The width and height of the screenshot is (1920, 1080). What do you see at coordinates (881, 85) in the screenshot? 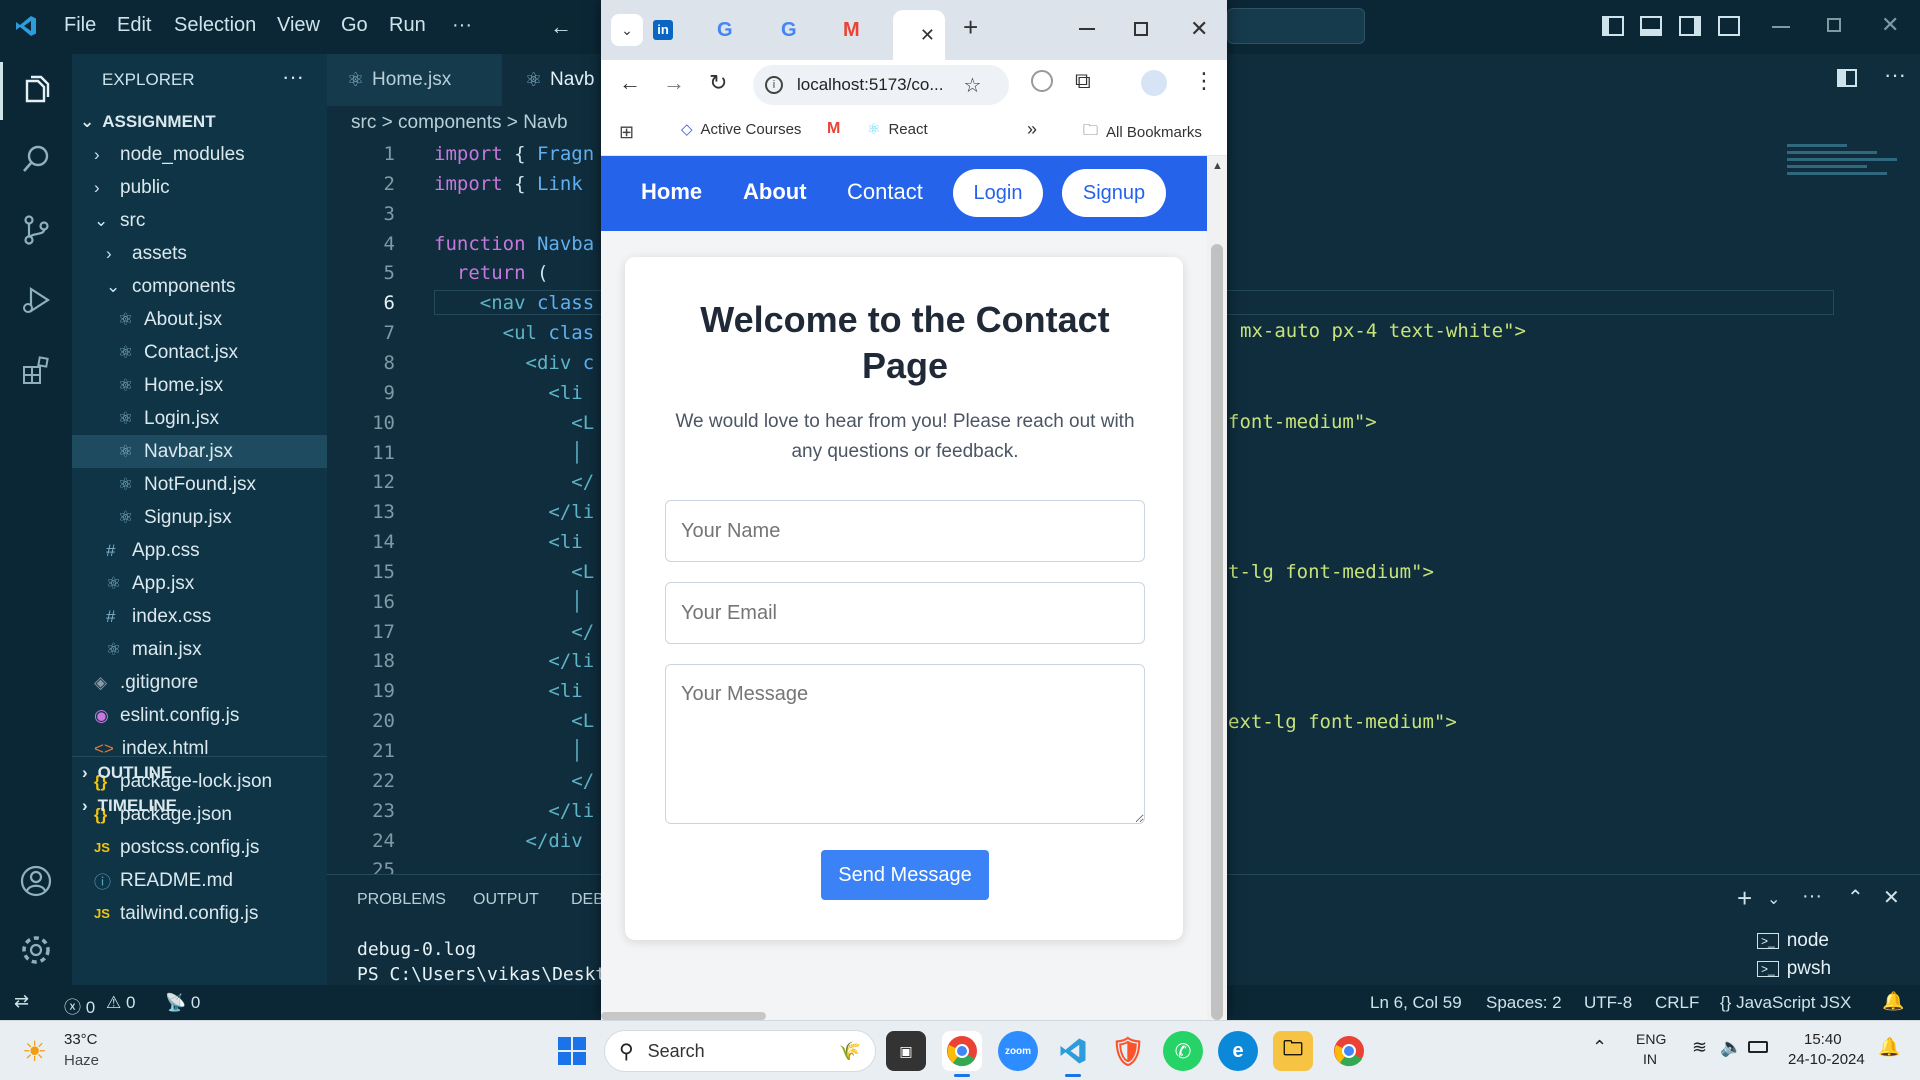
I see `address-bar: i localhost:5173/co... ☆` at bounding box center [881, 85].